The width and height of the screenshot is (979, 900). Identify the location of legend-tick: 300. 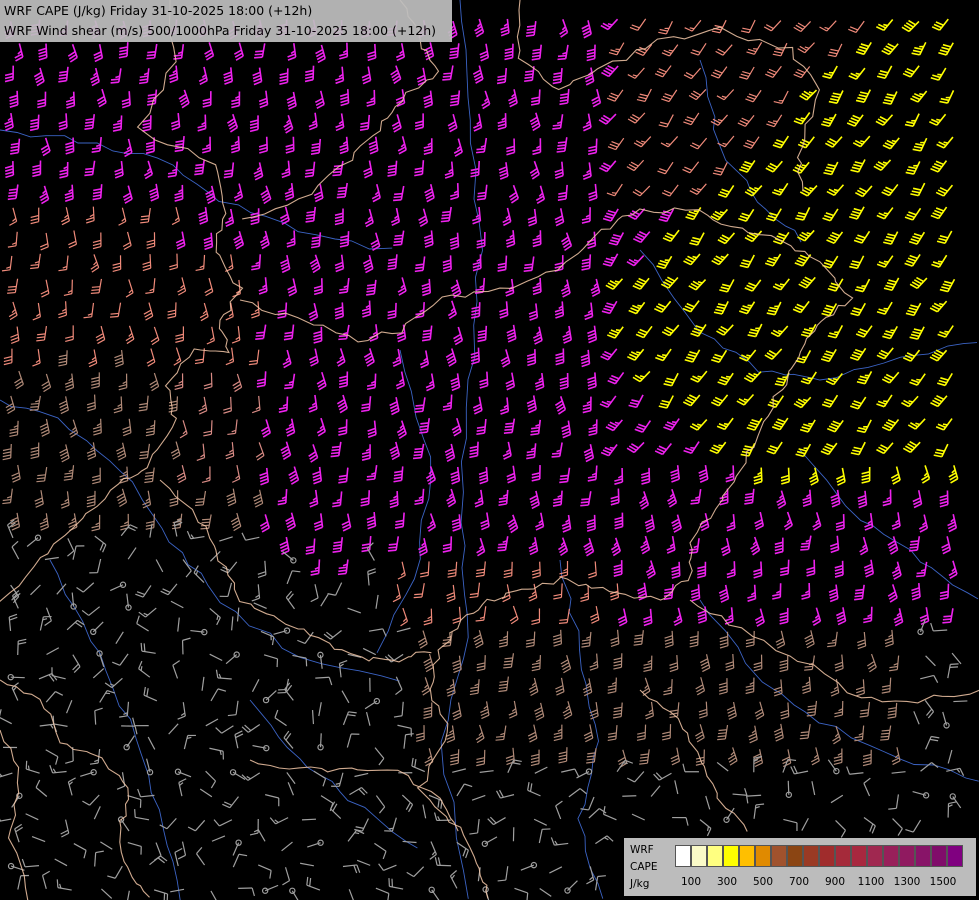
(727, 882).